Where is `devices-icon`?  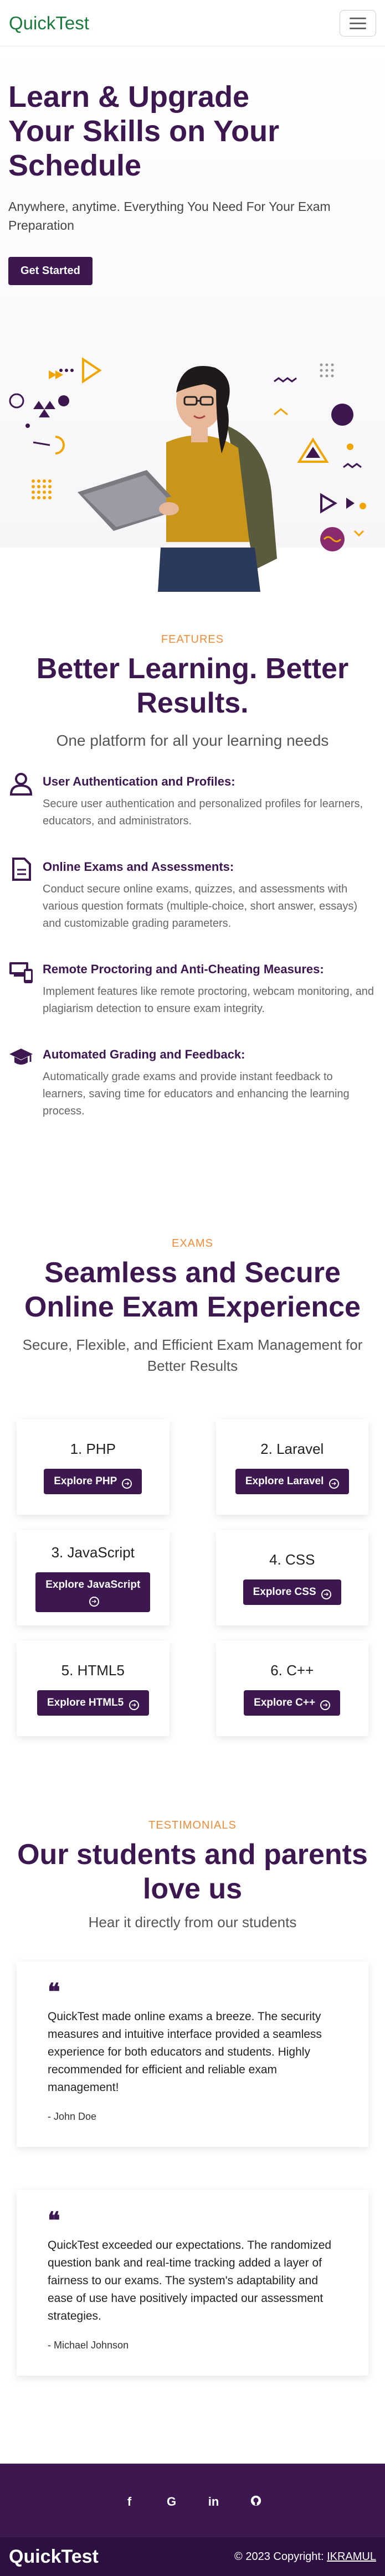
devices-icon is located at coordinates (21, 972).